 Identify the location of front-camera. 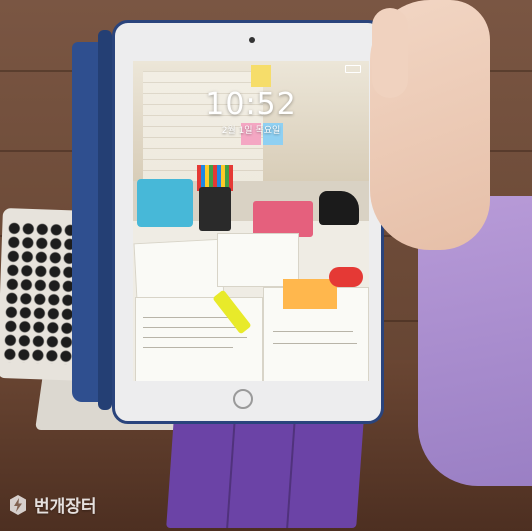
(252, 40).